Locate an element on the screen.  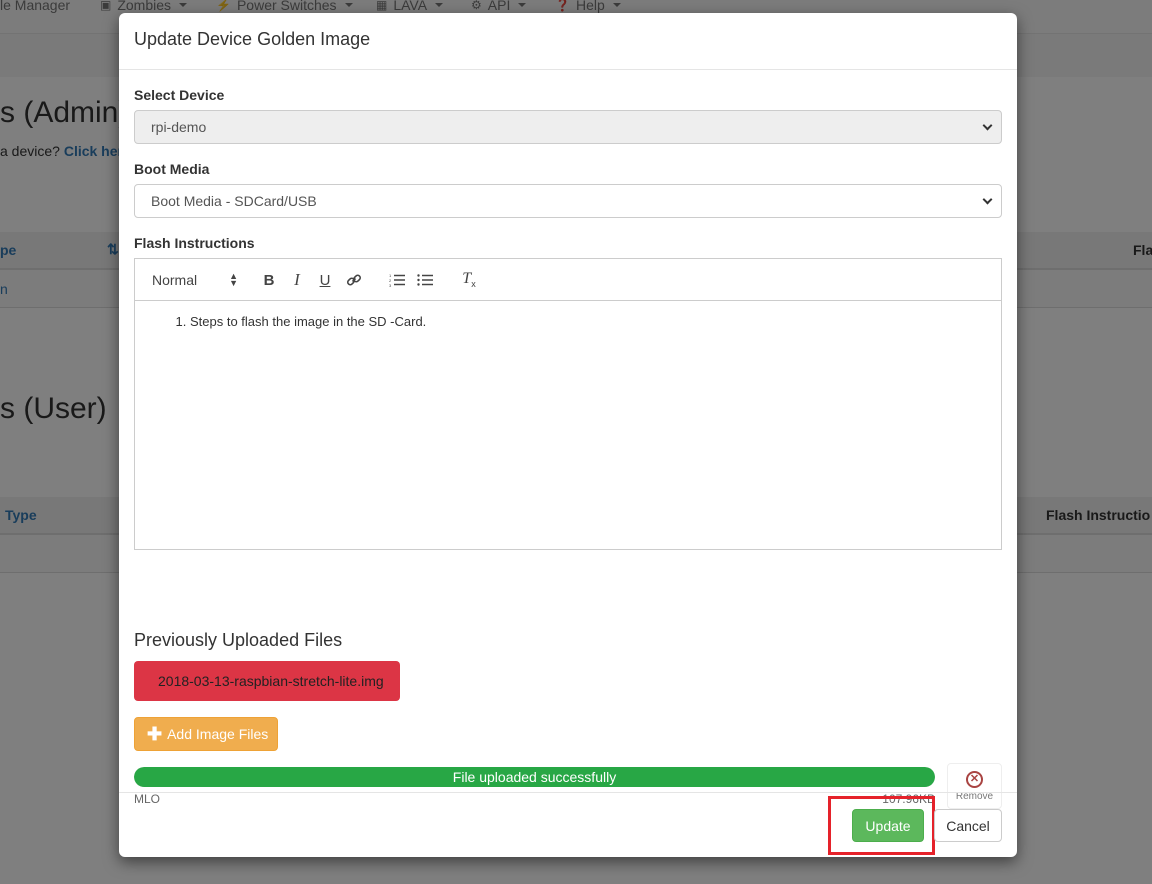
format-value: Normal is located at coordinates (175, 280).